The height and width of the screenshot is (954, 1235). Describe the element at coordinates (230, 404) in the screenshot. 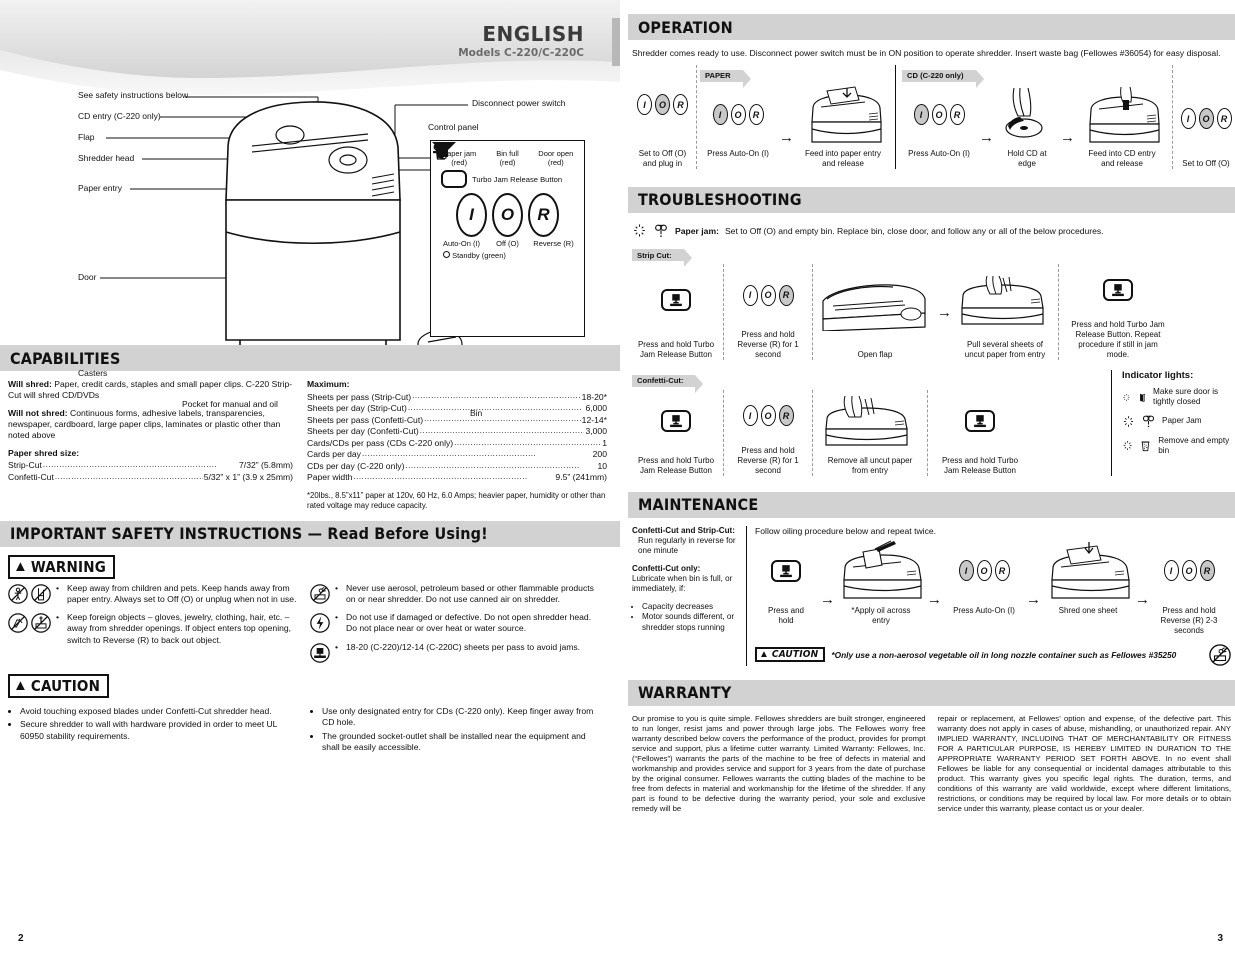

I see `callout-pocket: Pocket for manual and oil` at that location.